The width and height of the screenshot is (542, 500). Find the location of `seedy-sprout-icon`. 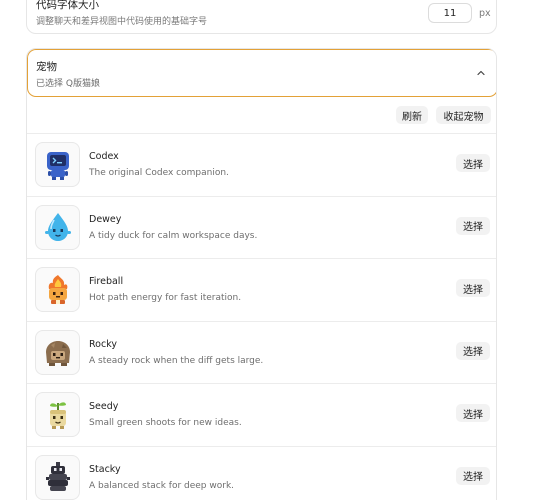

seedy-sprout-icon is located at coordinates (57, 415).